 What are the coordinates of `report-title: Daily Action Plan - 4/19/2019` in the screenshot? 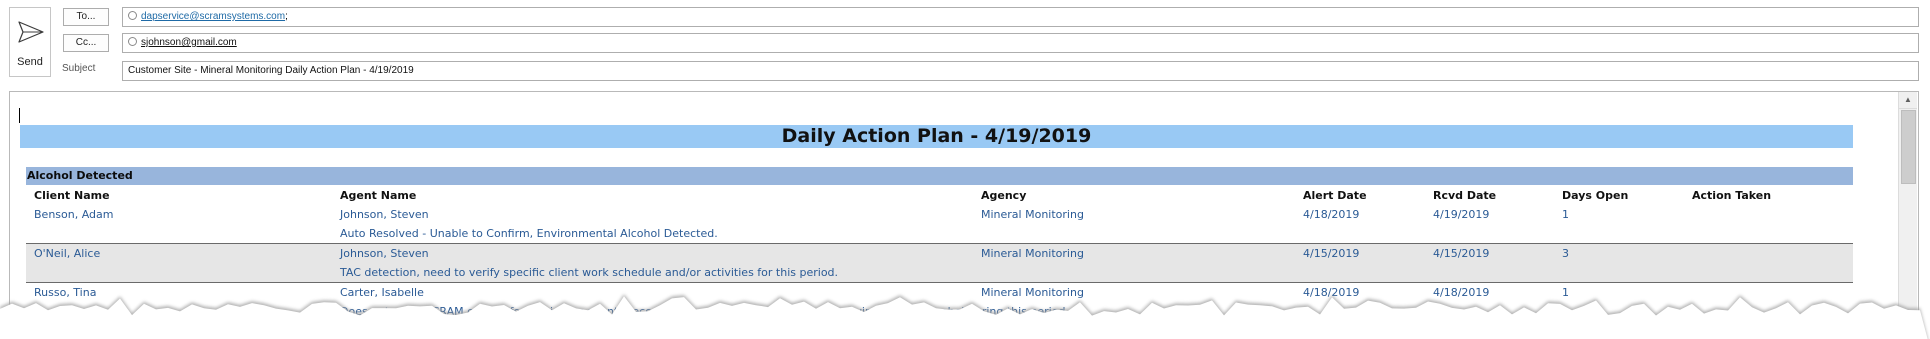 It's located at (936, 136).